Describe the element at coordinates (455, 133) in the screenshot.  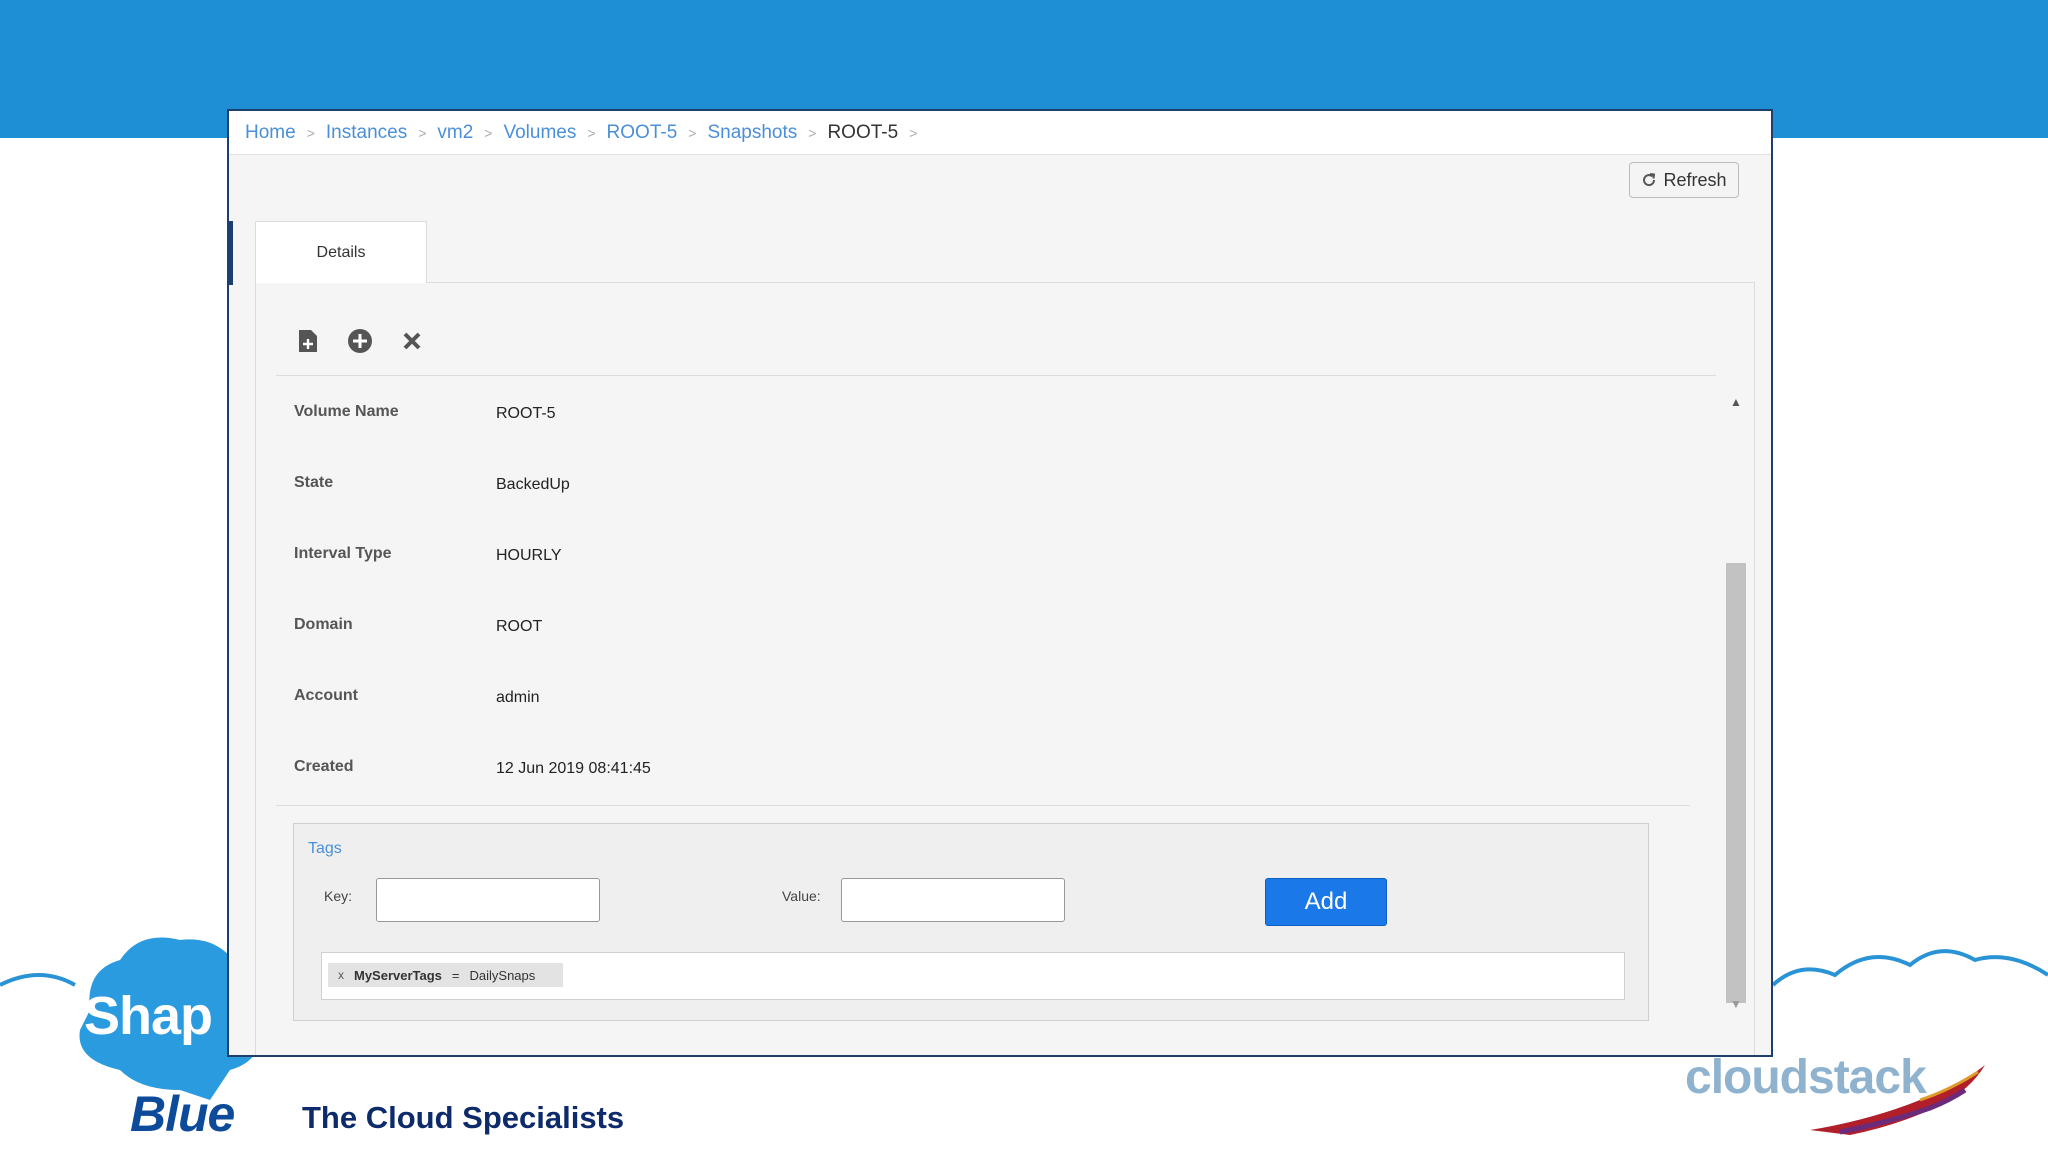
I see `breadcrumb-vm: vm2` at that location.